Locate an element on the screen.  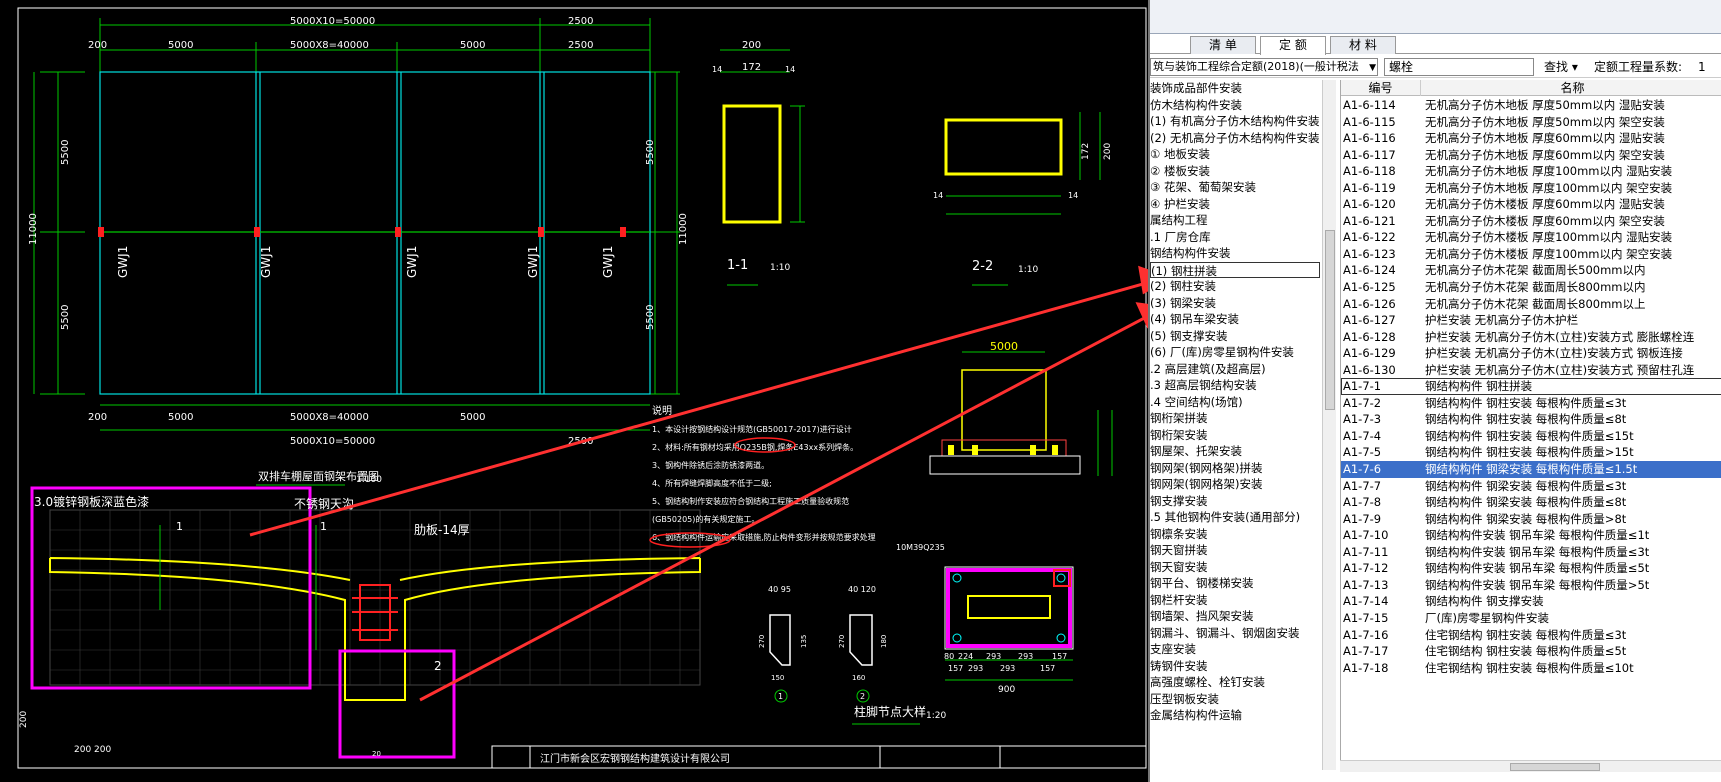
table-row: A1-7-2 钢结构构件 钢柱安装 每根构件质量≤3t is located at coordinates (1531, 403).